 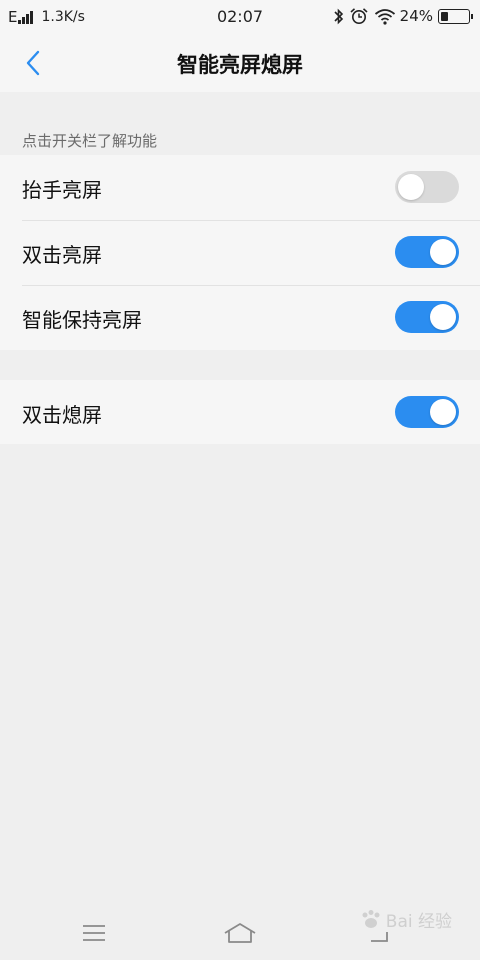 What do you see at coordinates (240, 17) in the screenshot?
I see `status-bar: E 1.3K/s 02:07 24%` at bounding box center [240, 17].